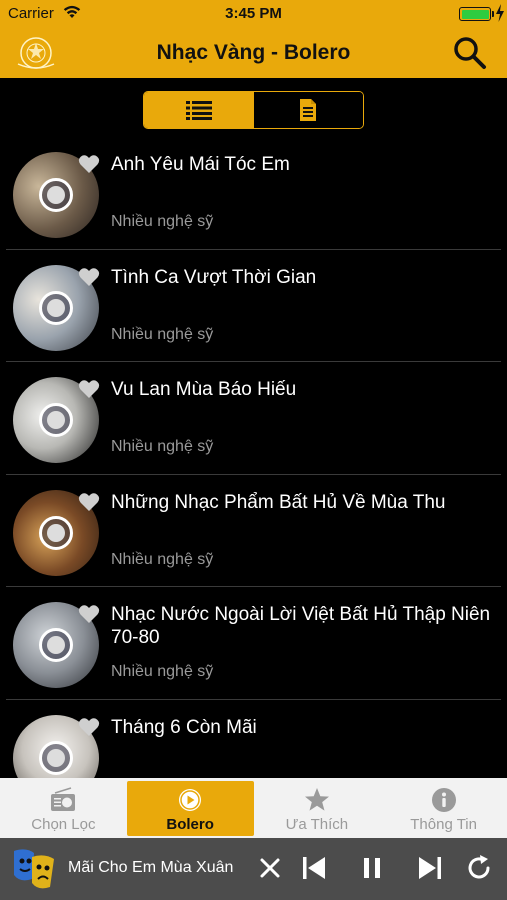  What do you see at coordinates (317, 824) in the screenshot?
I see `tab-label: Ưa Thích` at bounding box center [317, 824].